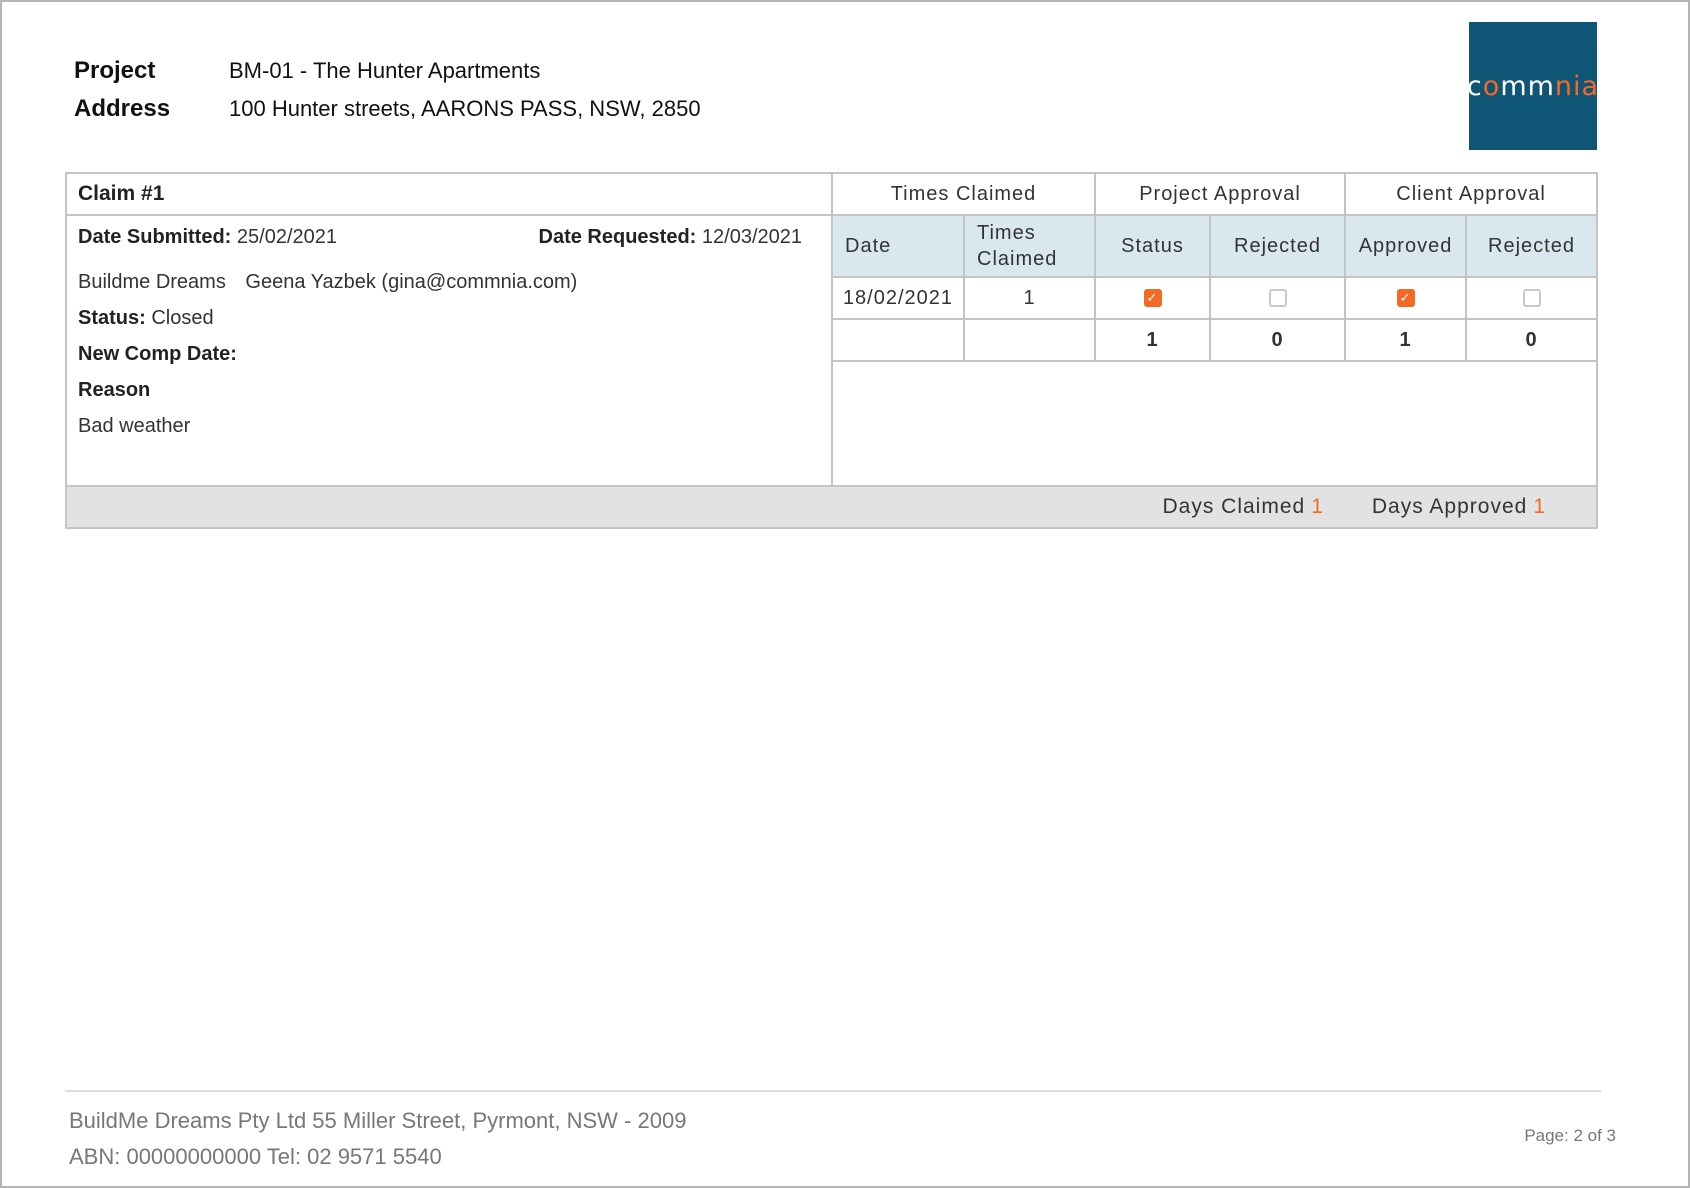 This screenshot has height=1188, width=1690. What do you see at coordinates (152, 282) in the screenshot?
I see `company-name: Buildme Dreams` at bounding box center [152, 282].